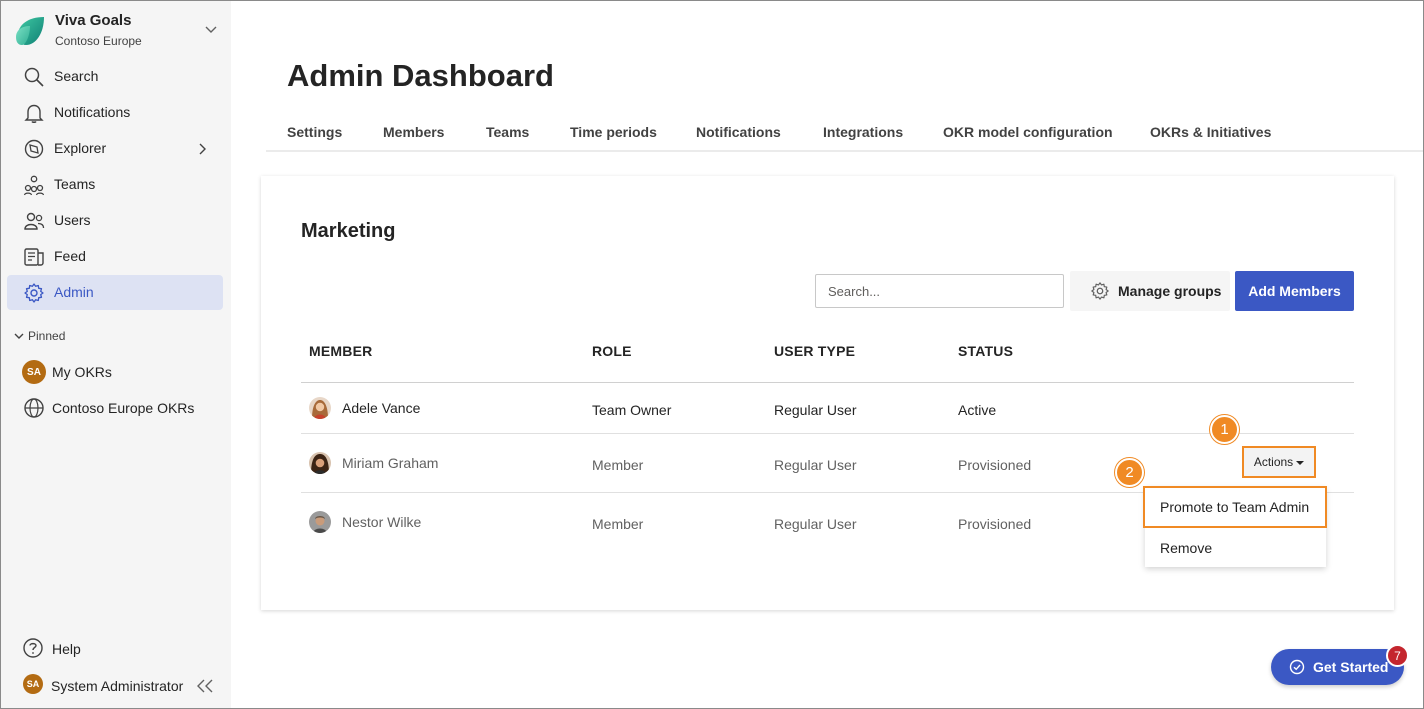 The height and width of the screenshot is (709, 1424). Describe the element at coordinates (1297, 667) in the screenshot. I see `check-circle-icon` at that location.